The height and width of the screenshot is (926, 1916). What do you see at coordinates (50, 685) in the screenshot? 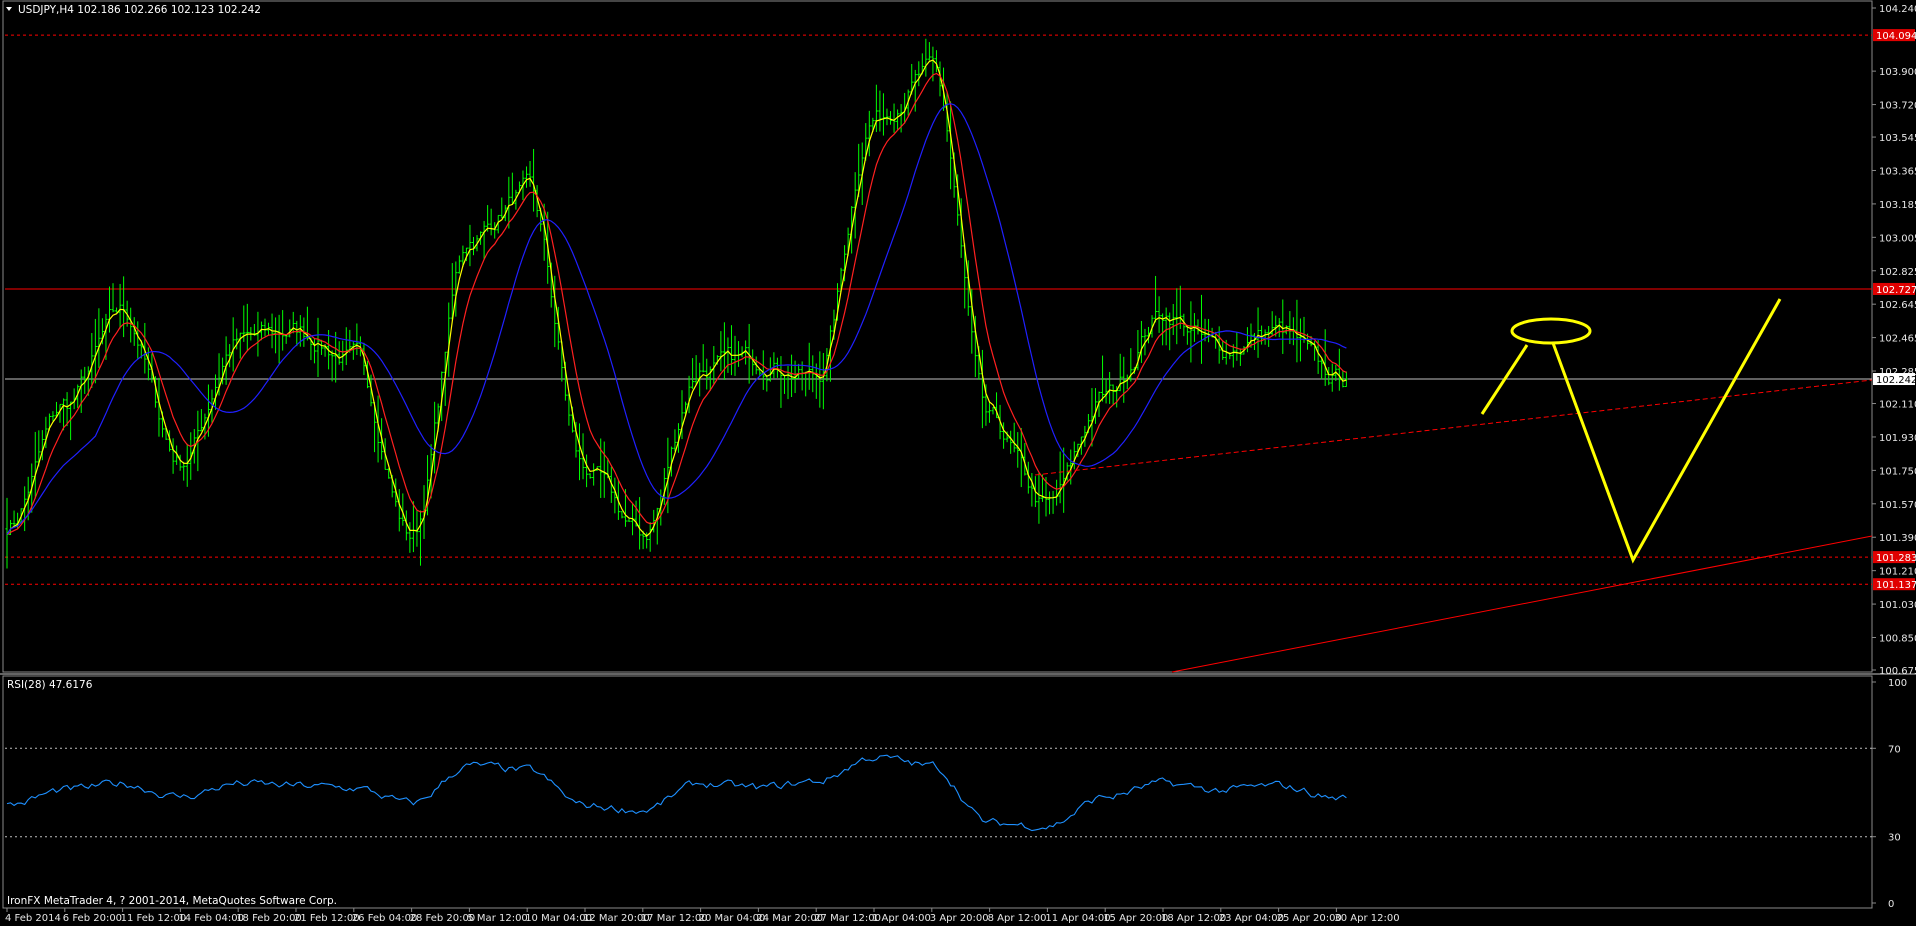
I see `rsi-header: RSI(28) 47.6176` at bounding box center [50, 685].